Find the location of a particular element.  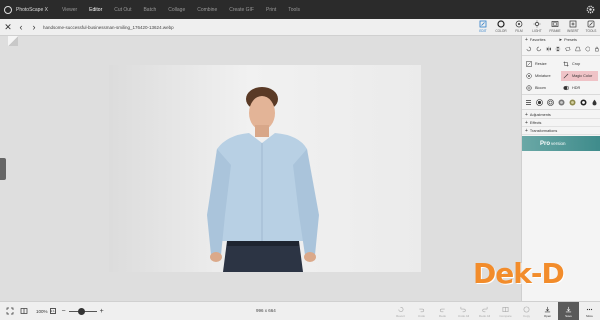

tool-resize: Resize is located at coordinates (542, 64).